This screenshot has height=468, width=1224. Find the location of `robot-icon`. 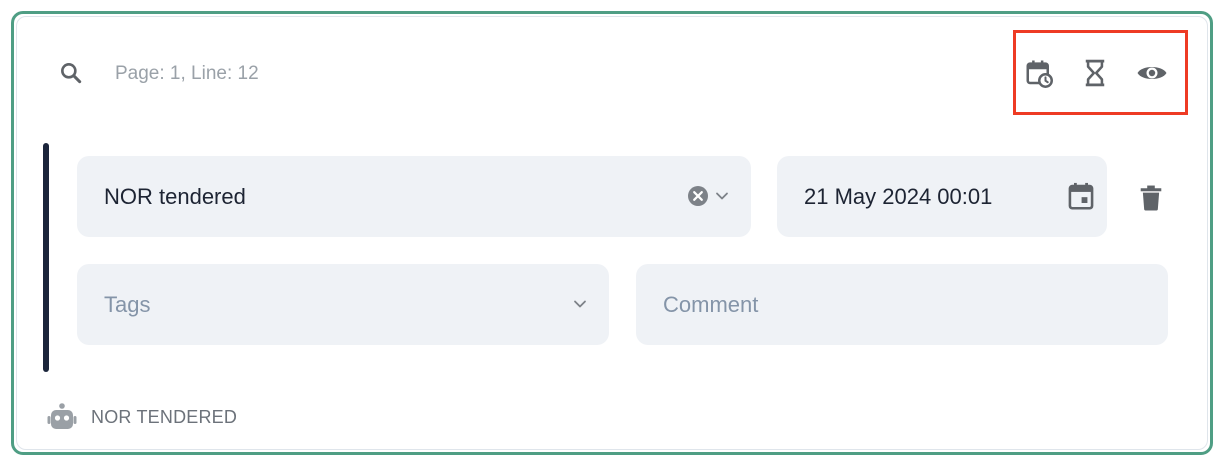

robot-icon is located at coordinates (62, 417).